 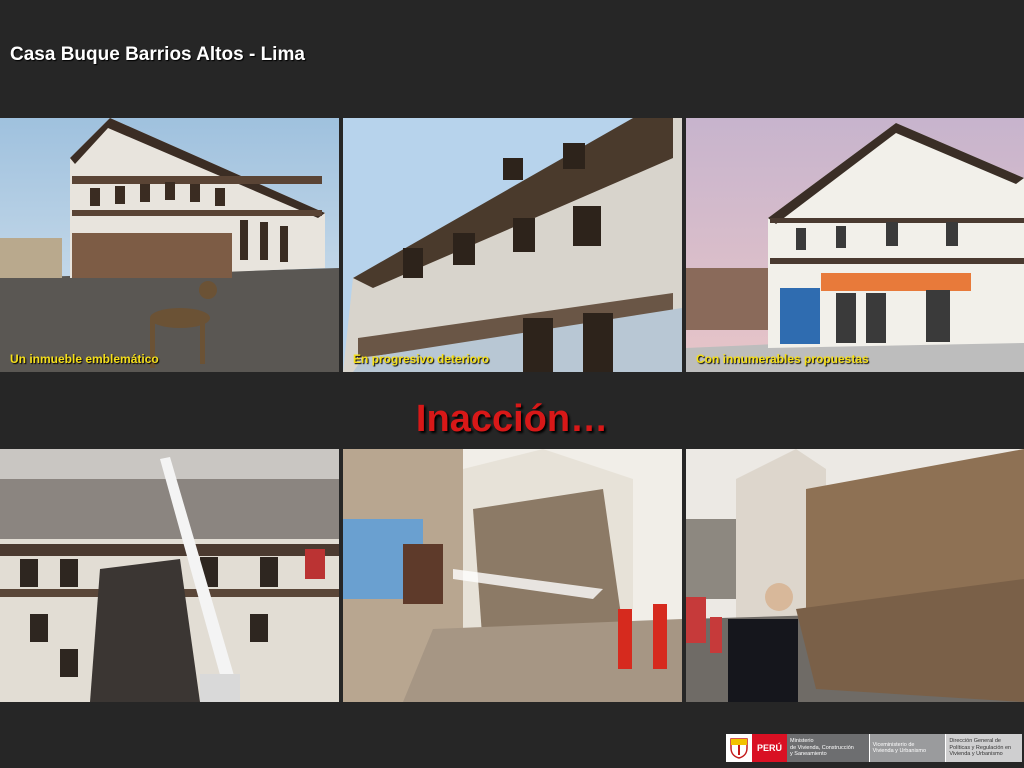 What do you see at coordinates (739, 748) in the screenshot?
I see `peru-coat-of-arms-icon` at bounding box center [739, 748].